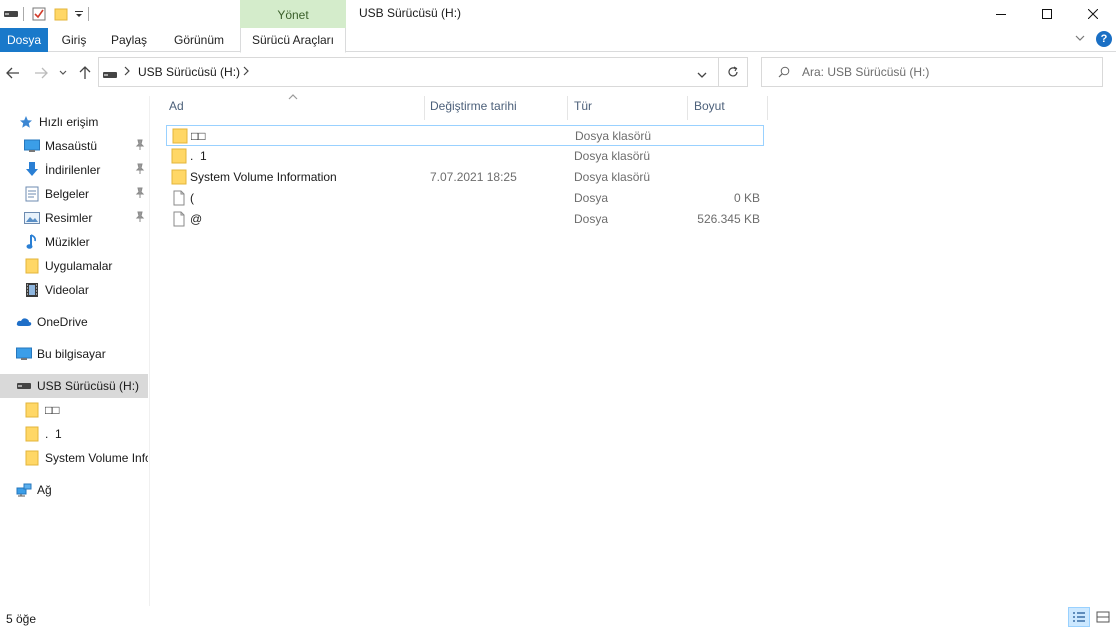 The height and width of the screenshot is (628, 1116). I want to click on nav-item-downloads: İndirilenler, so click(74, 170).